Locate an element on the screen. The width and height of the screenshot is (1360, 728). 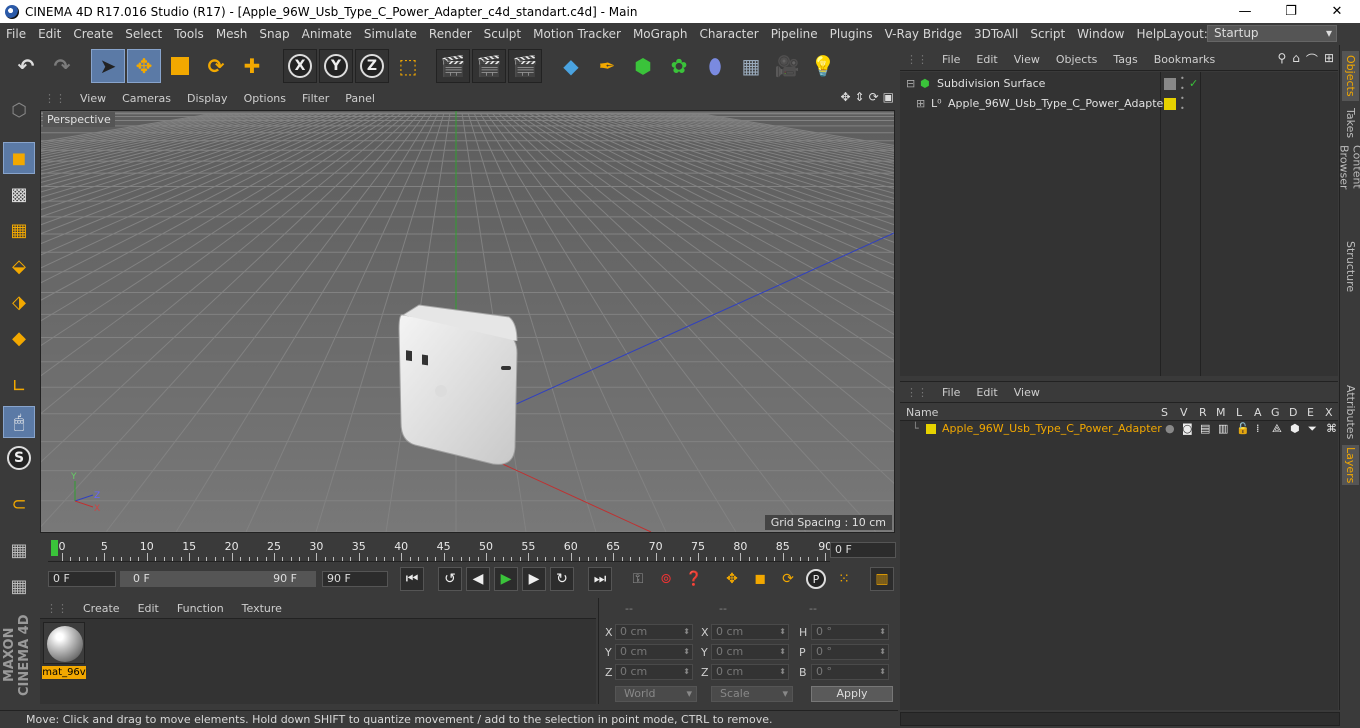
material-menu-edit: Edit is located at coordinates (148, 608).